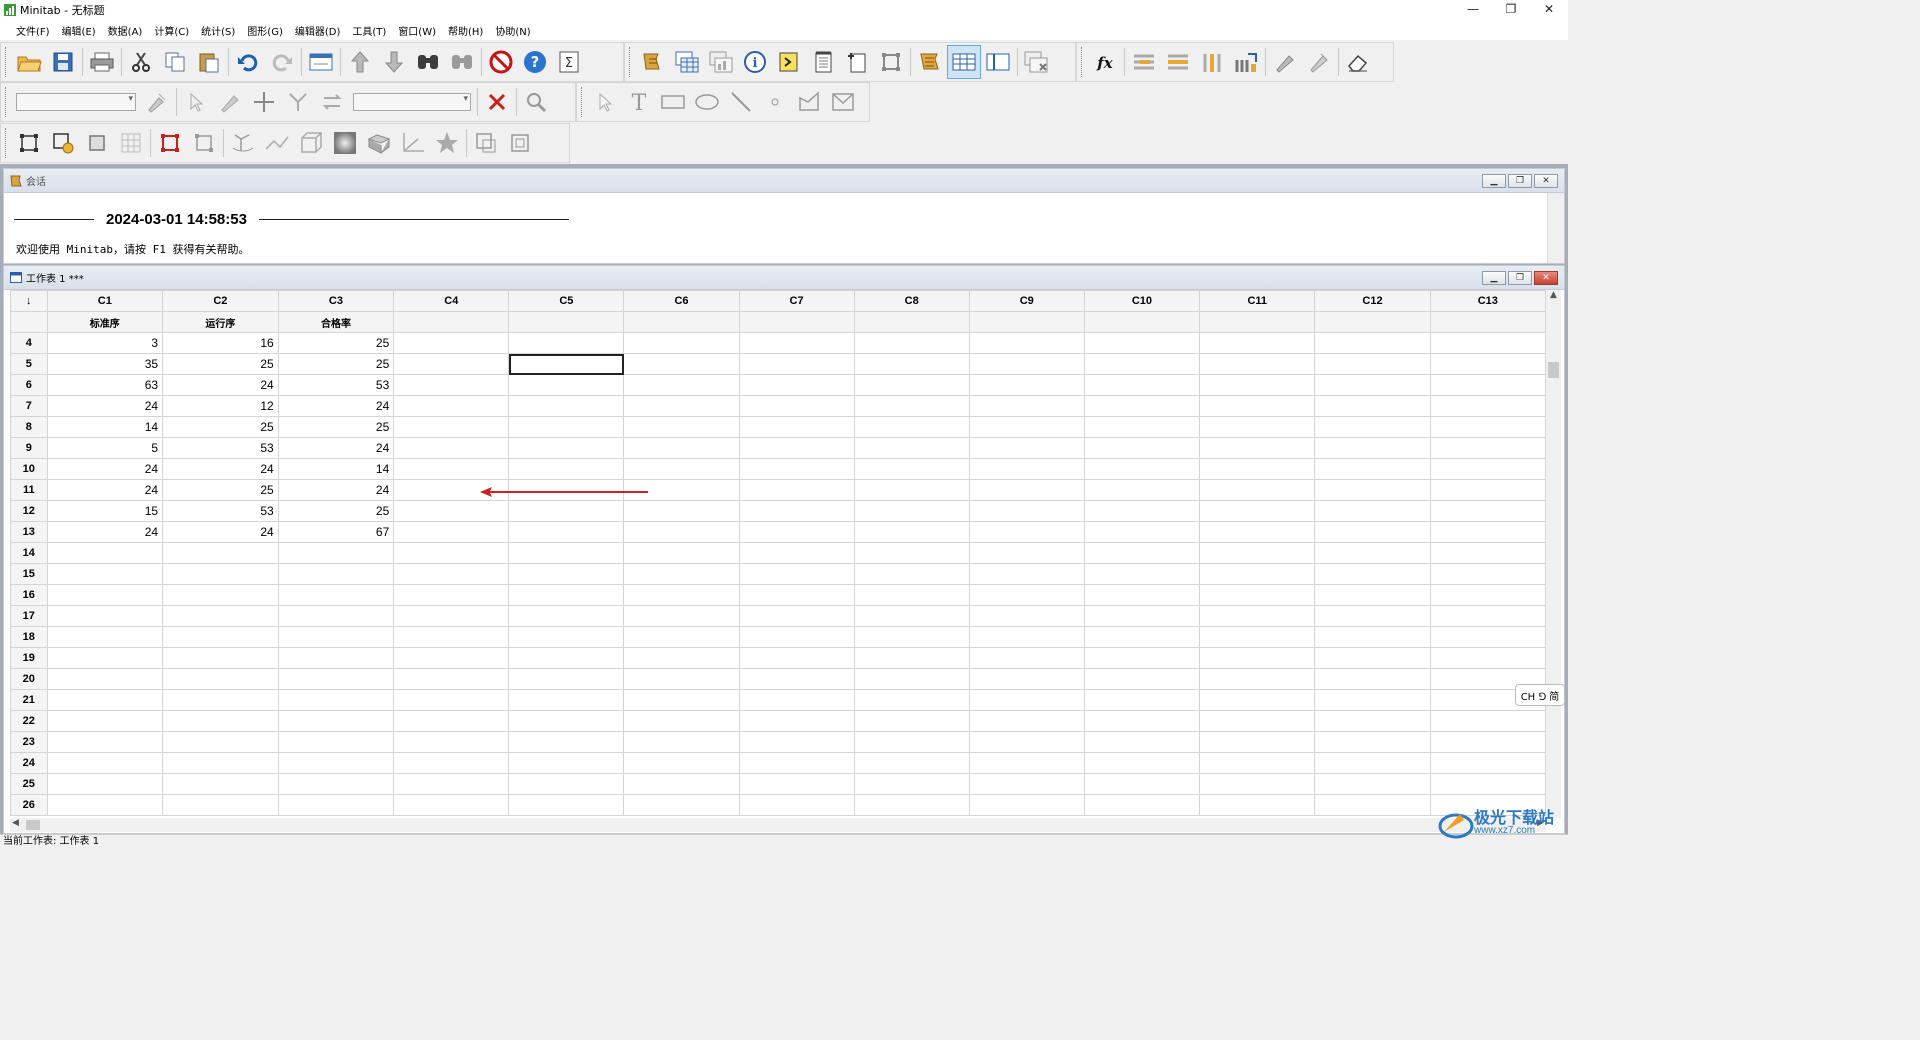  What do you see at coordinates (823, 62) in the screenshot?
I see `report-pad-icon` at bounding box center [823, 62].